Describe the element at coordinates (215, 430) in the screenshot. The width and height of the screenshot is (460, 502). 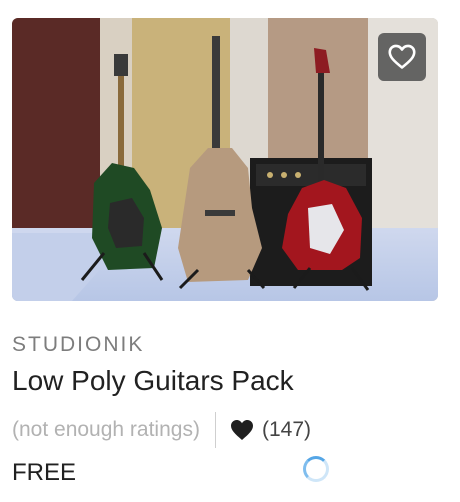
I see `divider` at that location.